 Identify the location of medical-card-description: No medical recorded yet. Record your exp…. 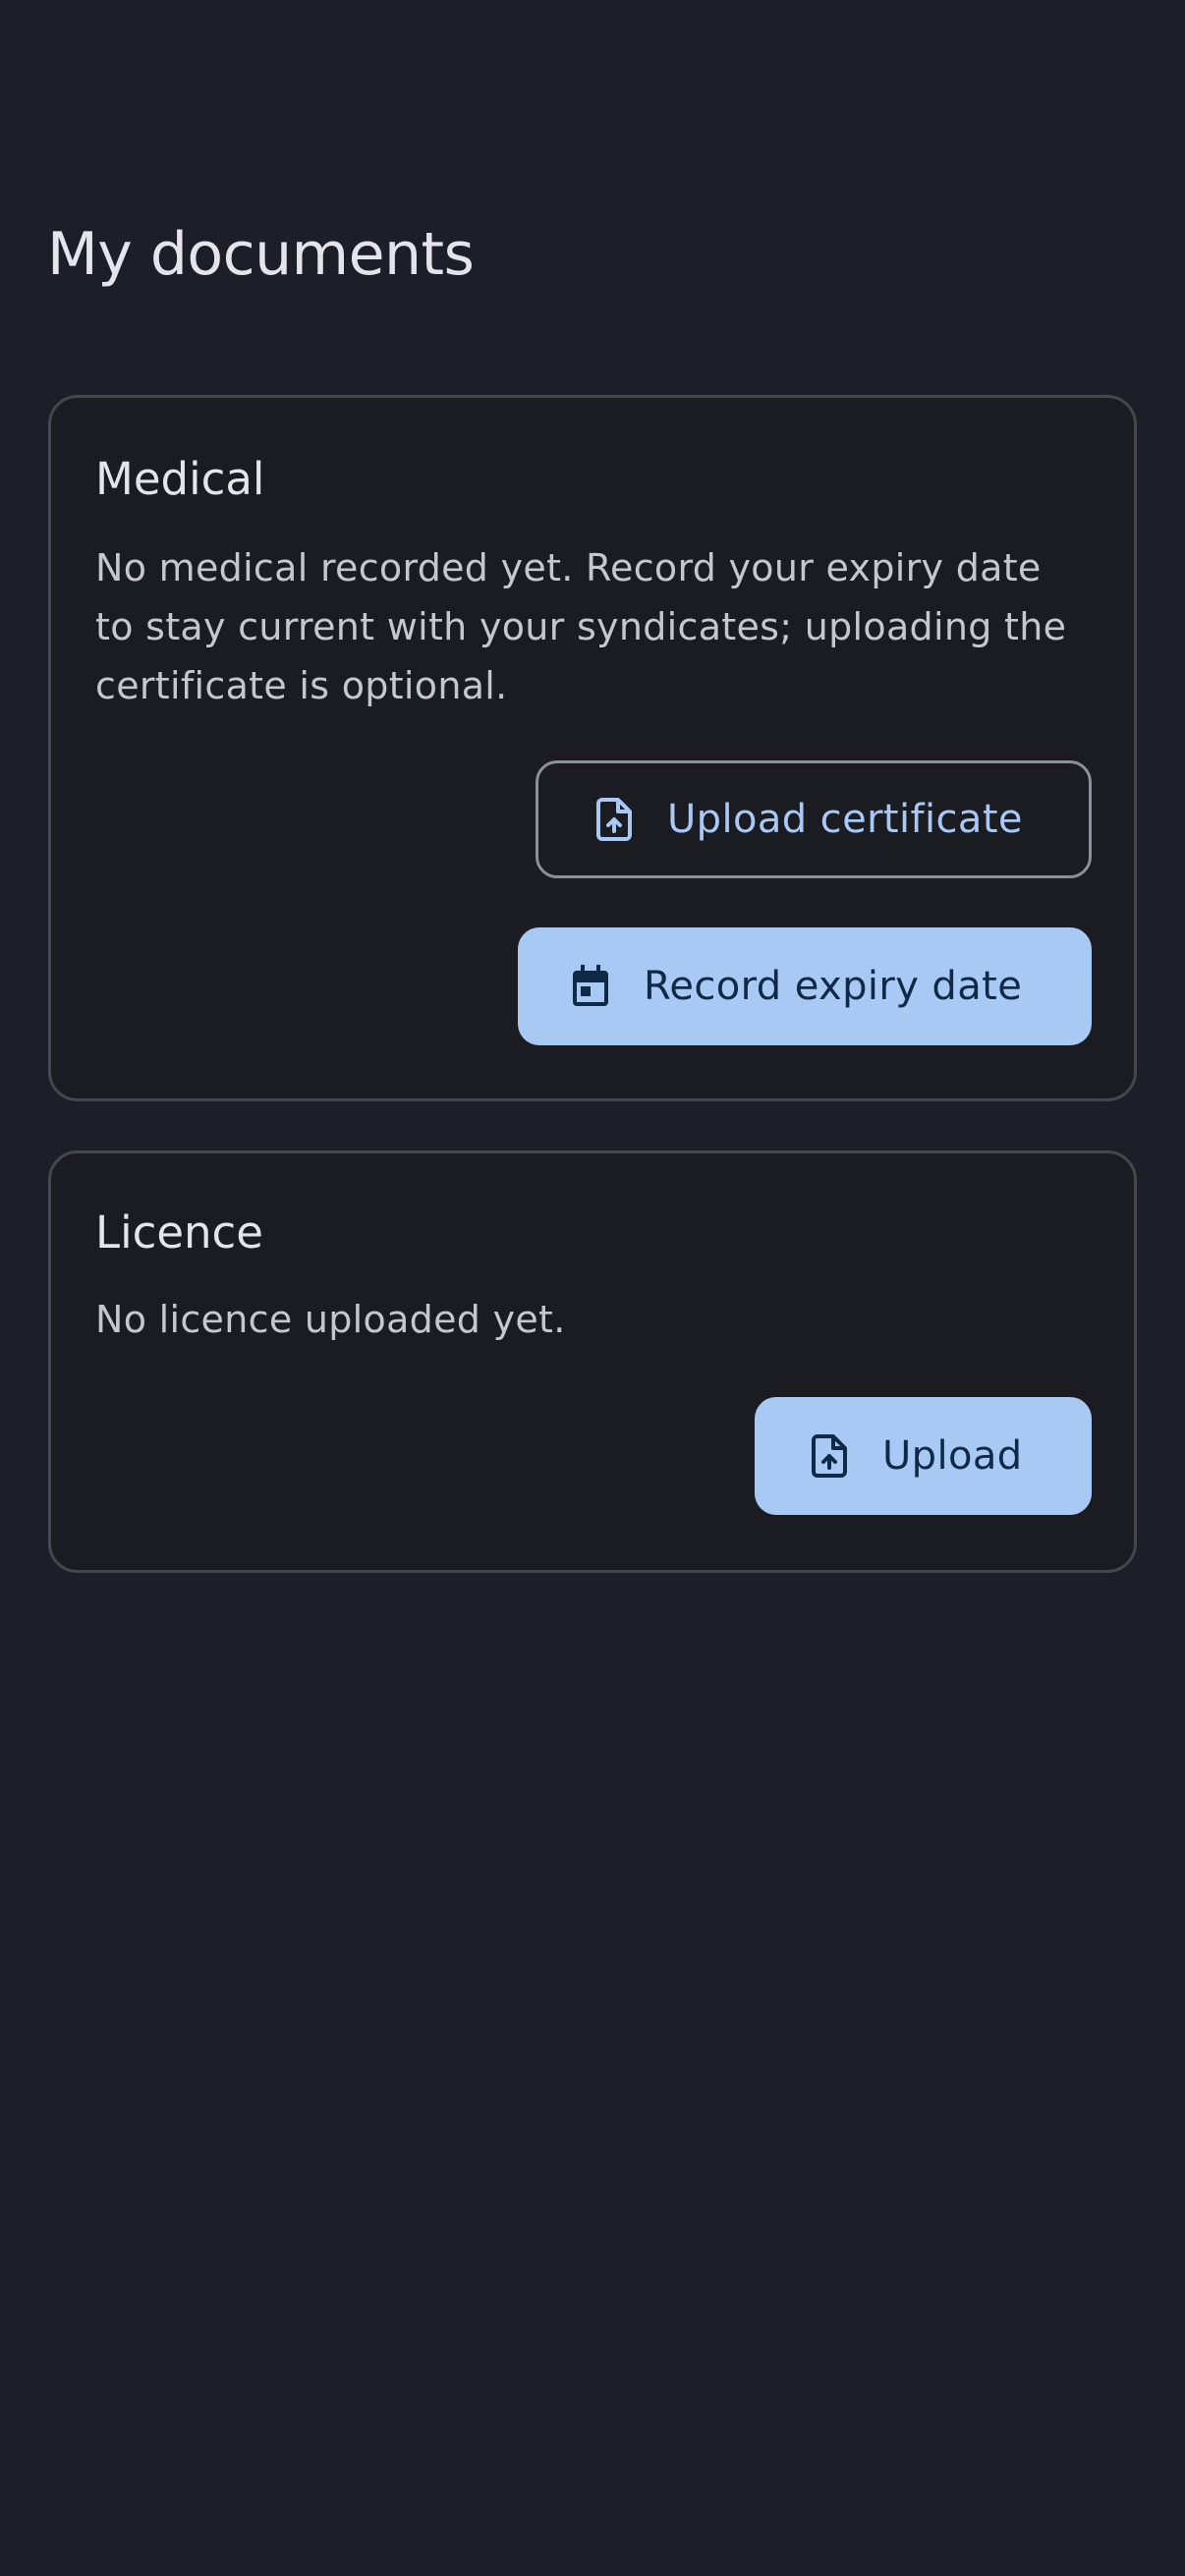
(581, 626).